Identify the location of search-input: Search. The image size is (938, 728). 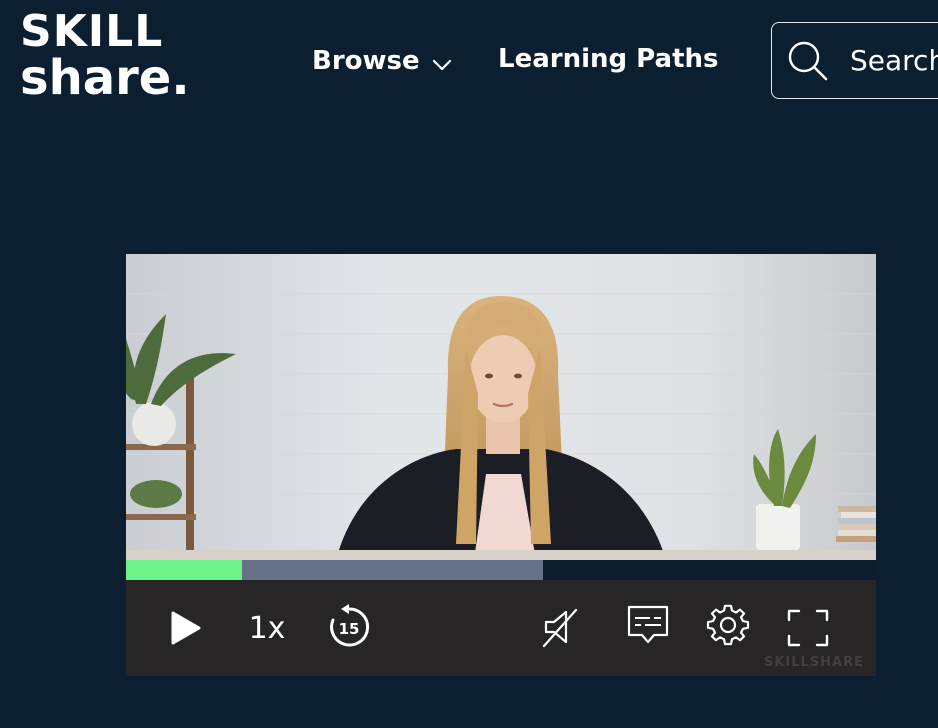
(894, 60).